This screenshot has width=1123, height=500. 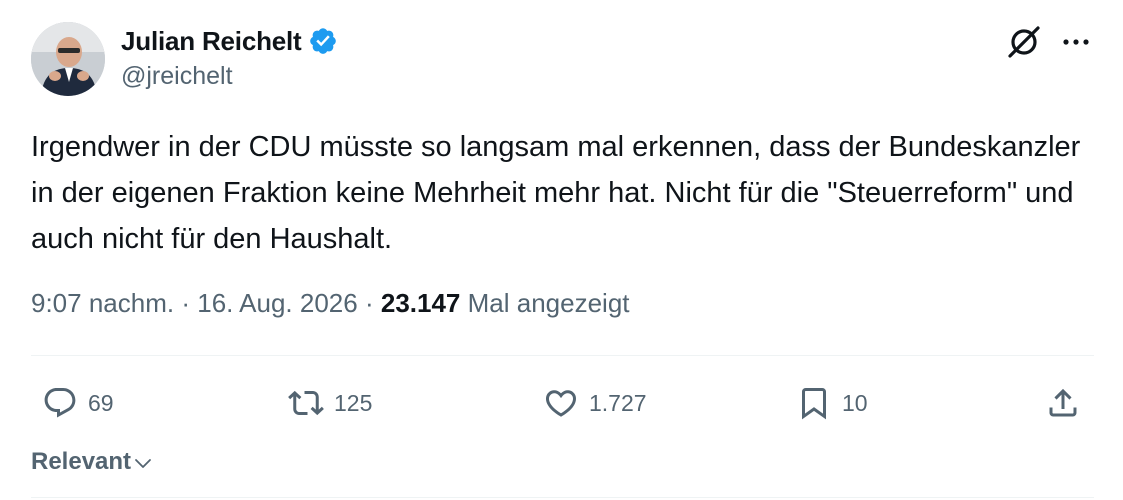 What do you see at coordinates (81, 461) in the screenshot?
I see `sort-label: Relevant` at bounding box center [81, 461].